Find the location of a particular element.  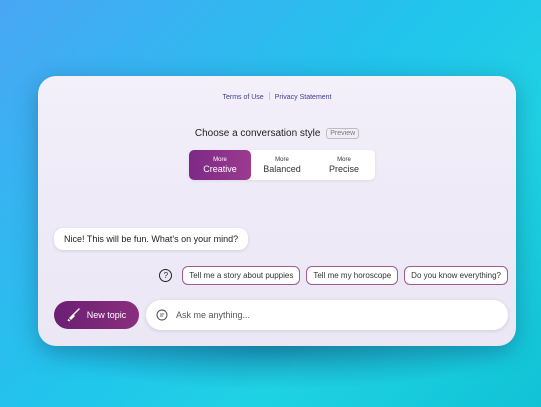

terms-link: Terms of Use is located at coordinates (242, 97).